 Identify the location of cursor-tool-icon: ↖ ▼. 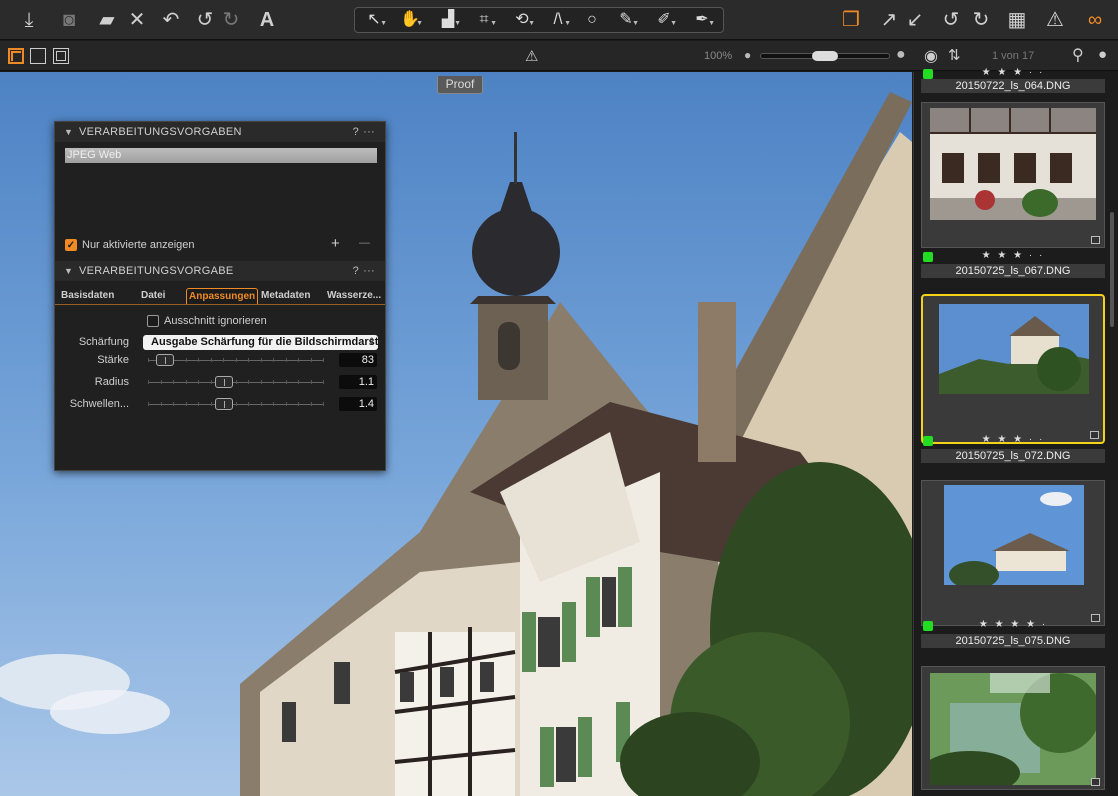
(374, 20).